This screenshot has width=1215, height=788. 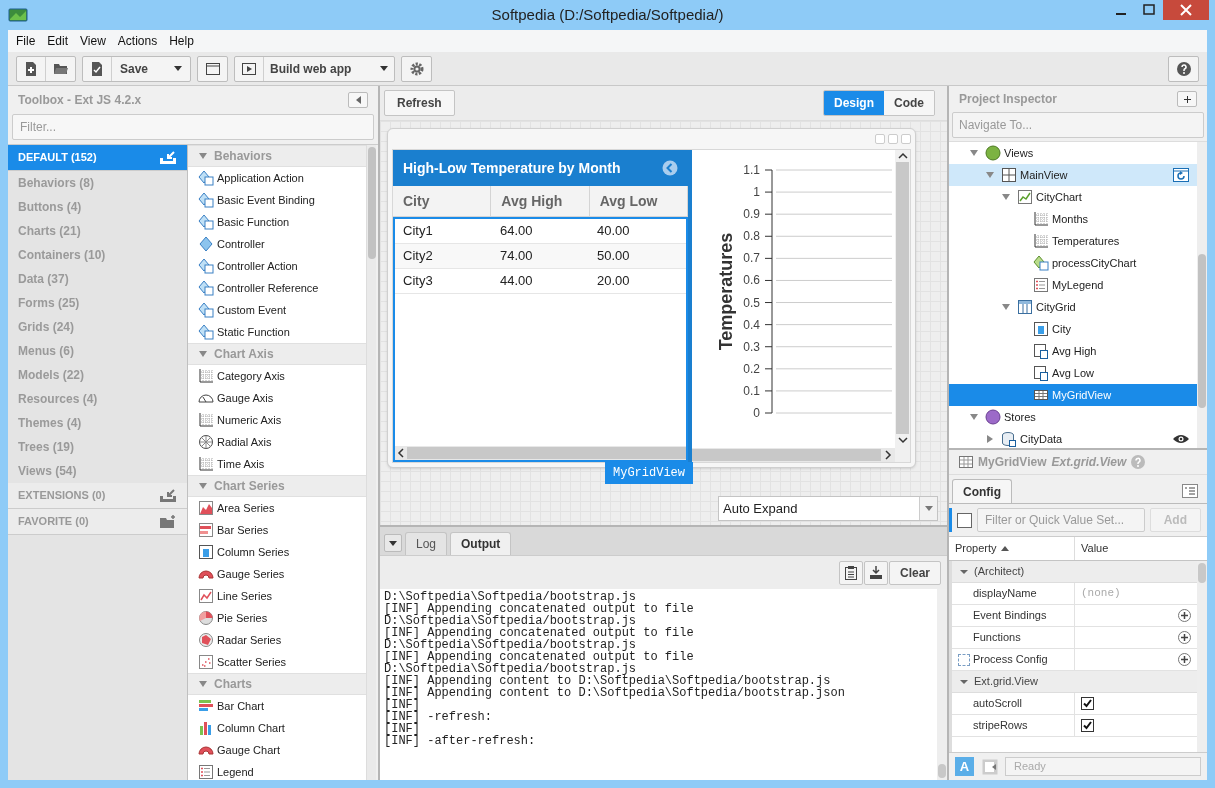 What do you see at coordinates (1073, 197) in the screenshot?
I see `tree-item: CityChart` at bounding box center [1073, 197].